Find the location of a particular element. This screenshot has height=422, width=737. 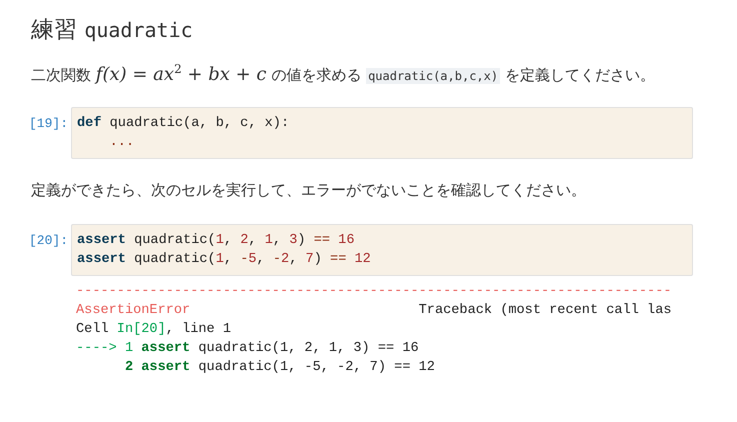

execution-count: [19]: is located at coordinates (49, 123).